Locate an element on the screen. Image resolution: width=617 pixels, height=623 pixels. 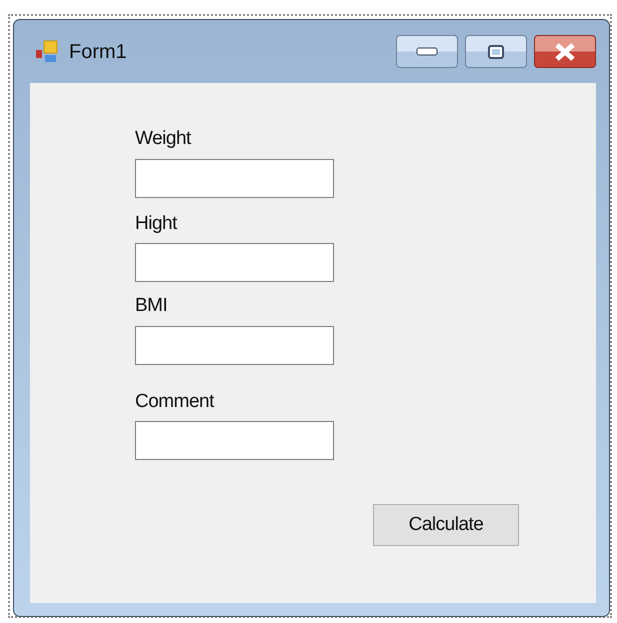
maximize-button is located at coordinates (496, 51).